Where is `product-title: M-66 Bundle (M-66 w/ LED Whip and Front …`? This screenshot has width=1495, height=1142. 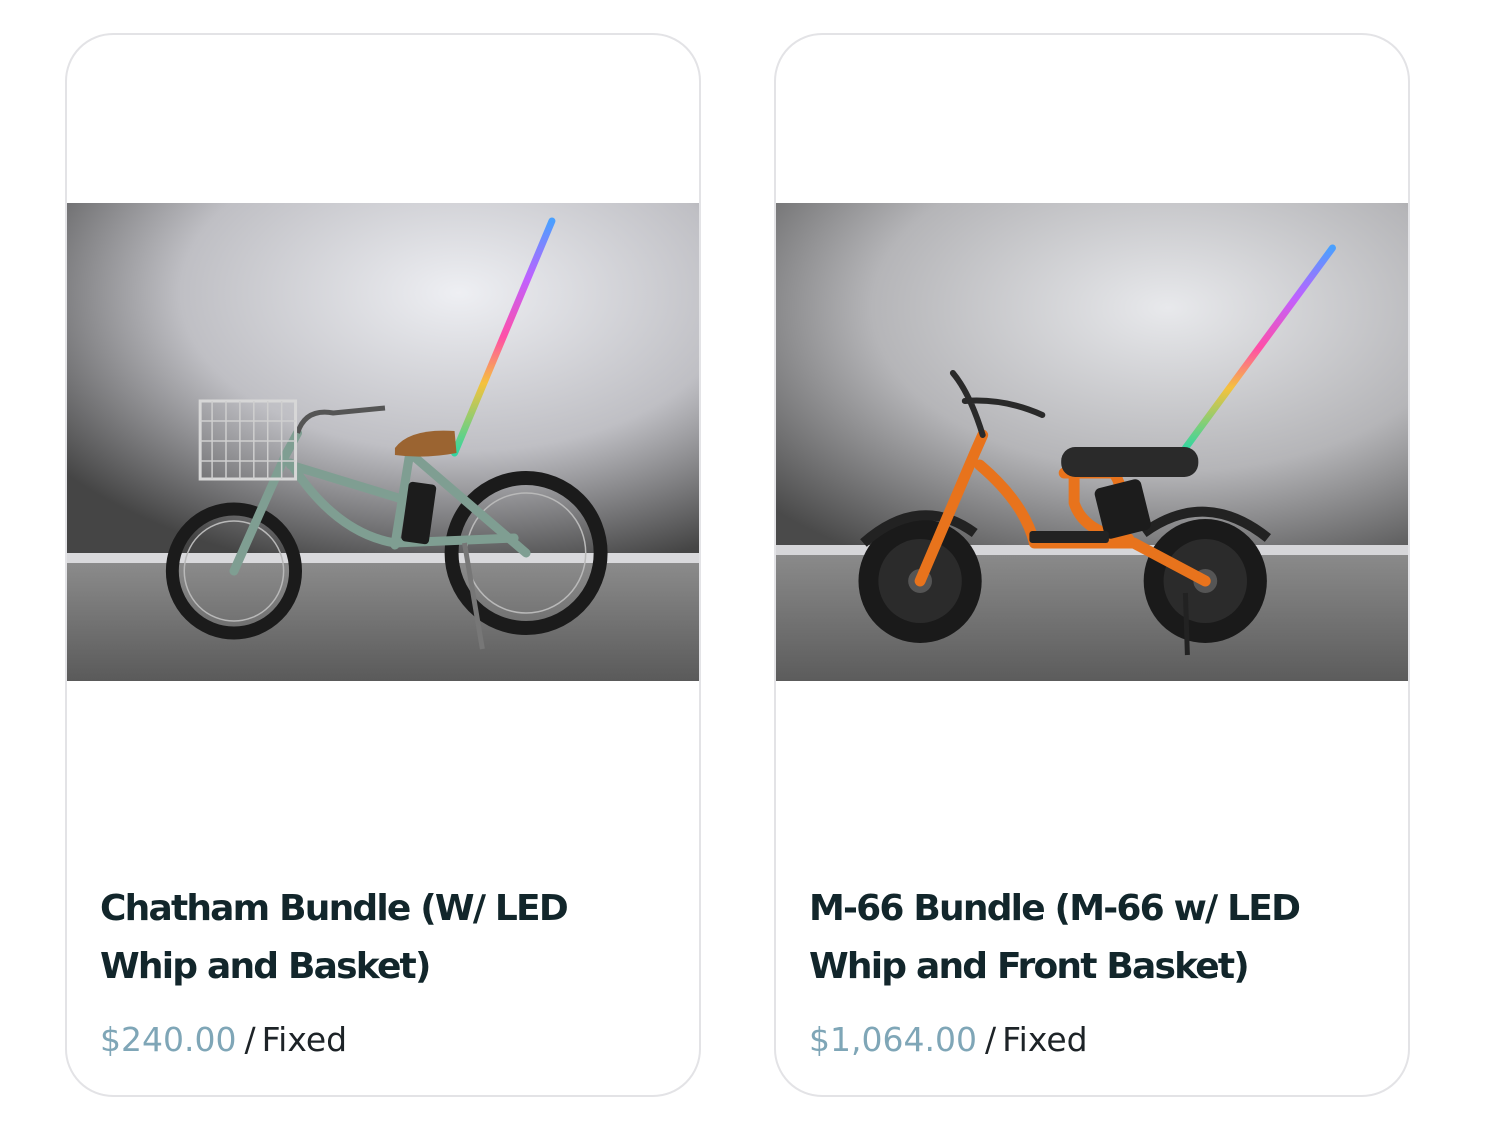
product-title: M-66 Bundle (M-66 w/ LED Whip and Front … is located at coordinates (1089, 938).